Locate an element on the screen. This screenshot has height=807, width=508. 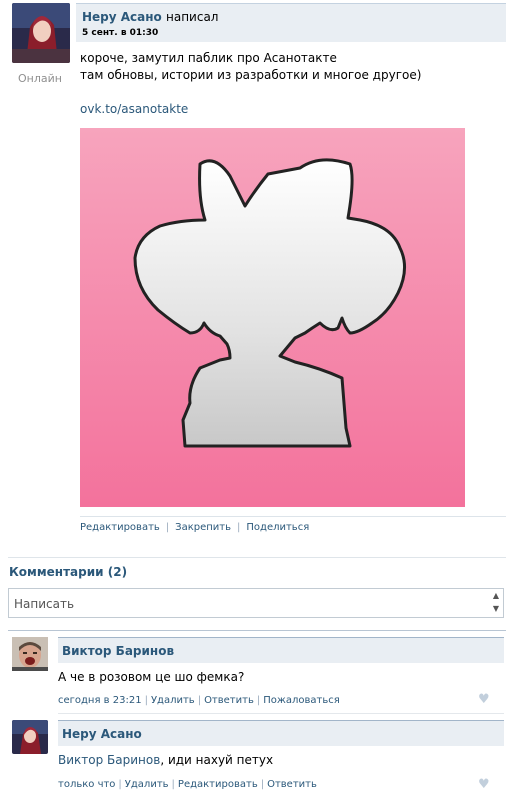
mention-link: Виктор Баринов is located at coordinates (109, 760).